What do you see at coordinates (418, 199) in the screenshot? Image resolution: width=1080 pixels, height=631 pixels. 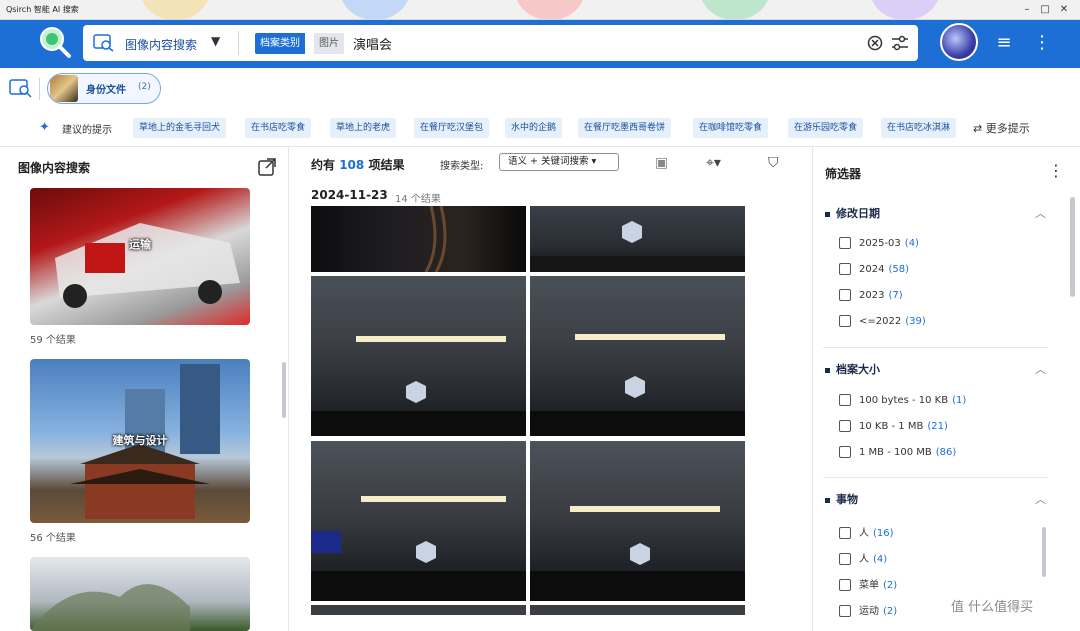 I see `date-group-count: 14 个结果` at bounding box center [418, 199].